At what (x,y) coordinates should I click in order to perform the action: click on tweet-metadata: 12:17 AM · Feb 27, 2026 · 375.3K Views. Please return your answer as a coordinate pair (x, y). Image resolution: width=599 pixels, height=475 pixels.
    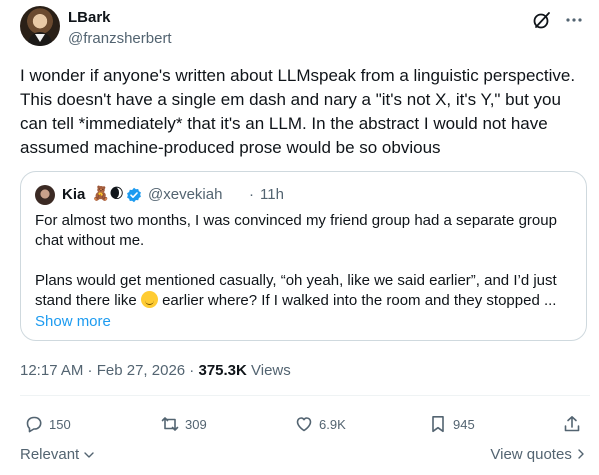
    Looking at the image, I should click on (155, 370).